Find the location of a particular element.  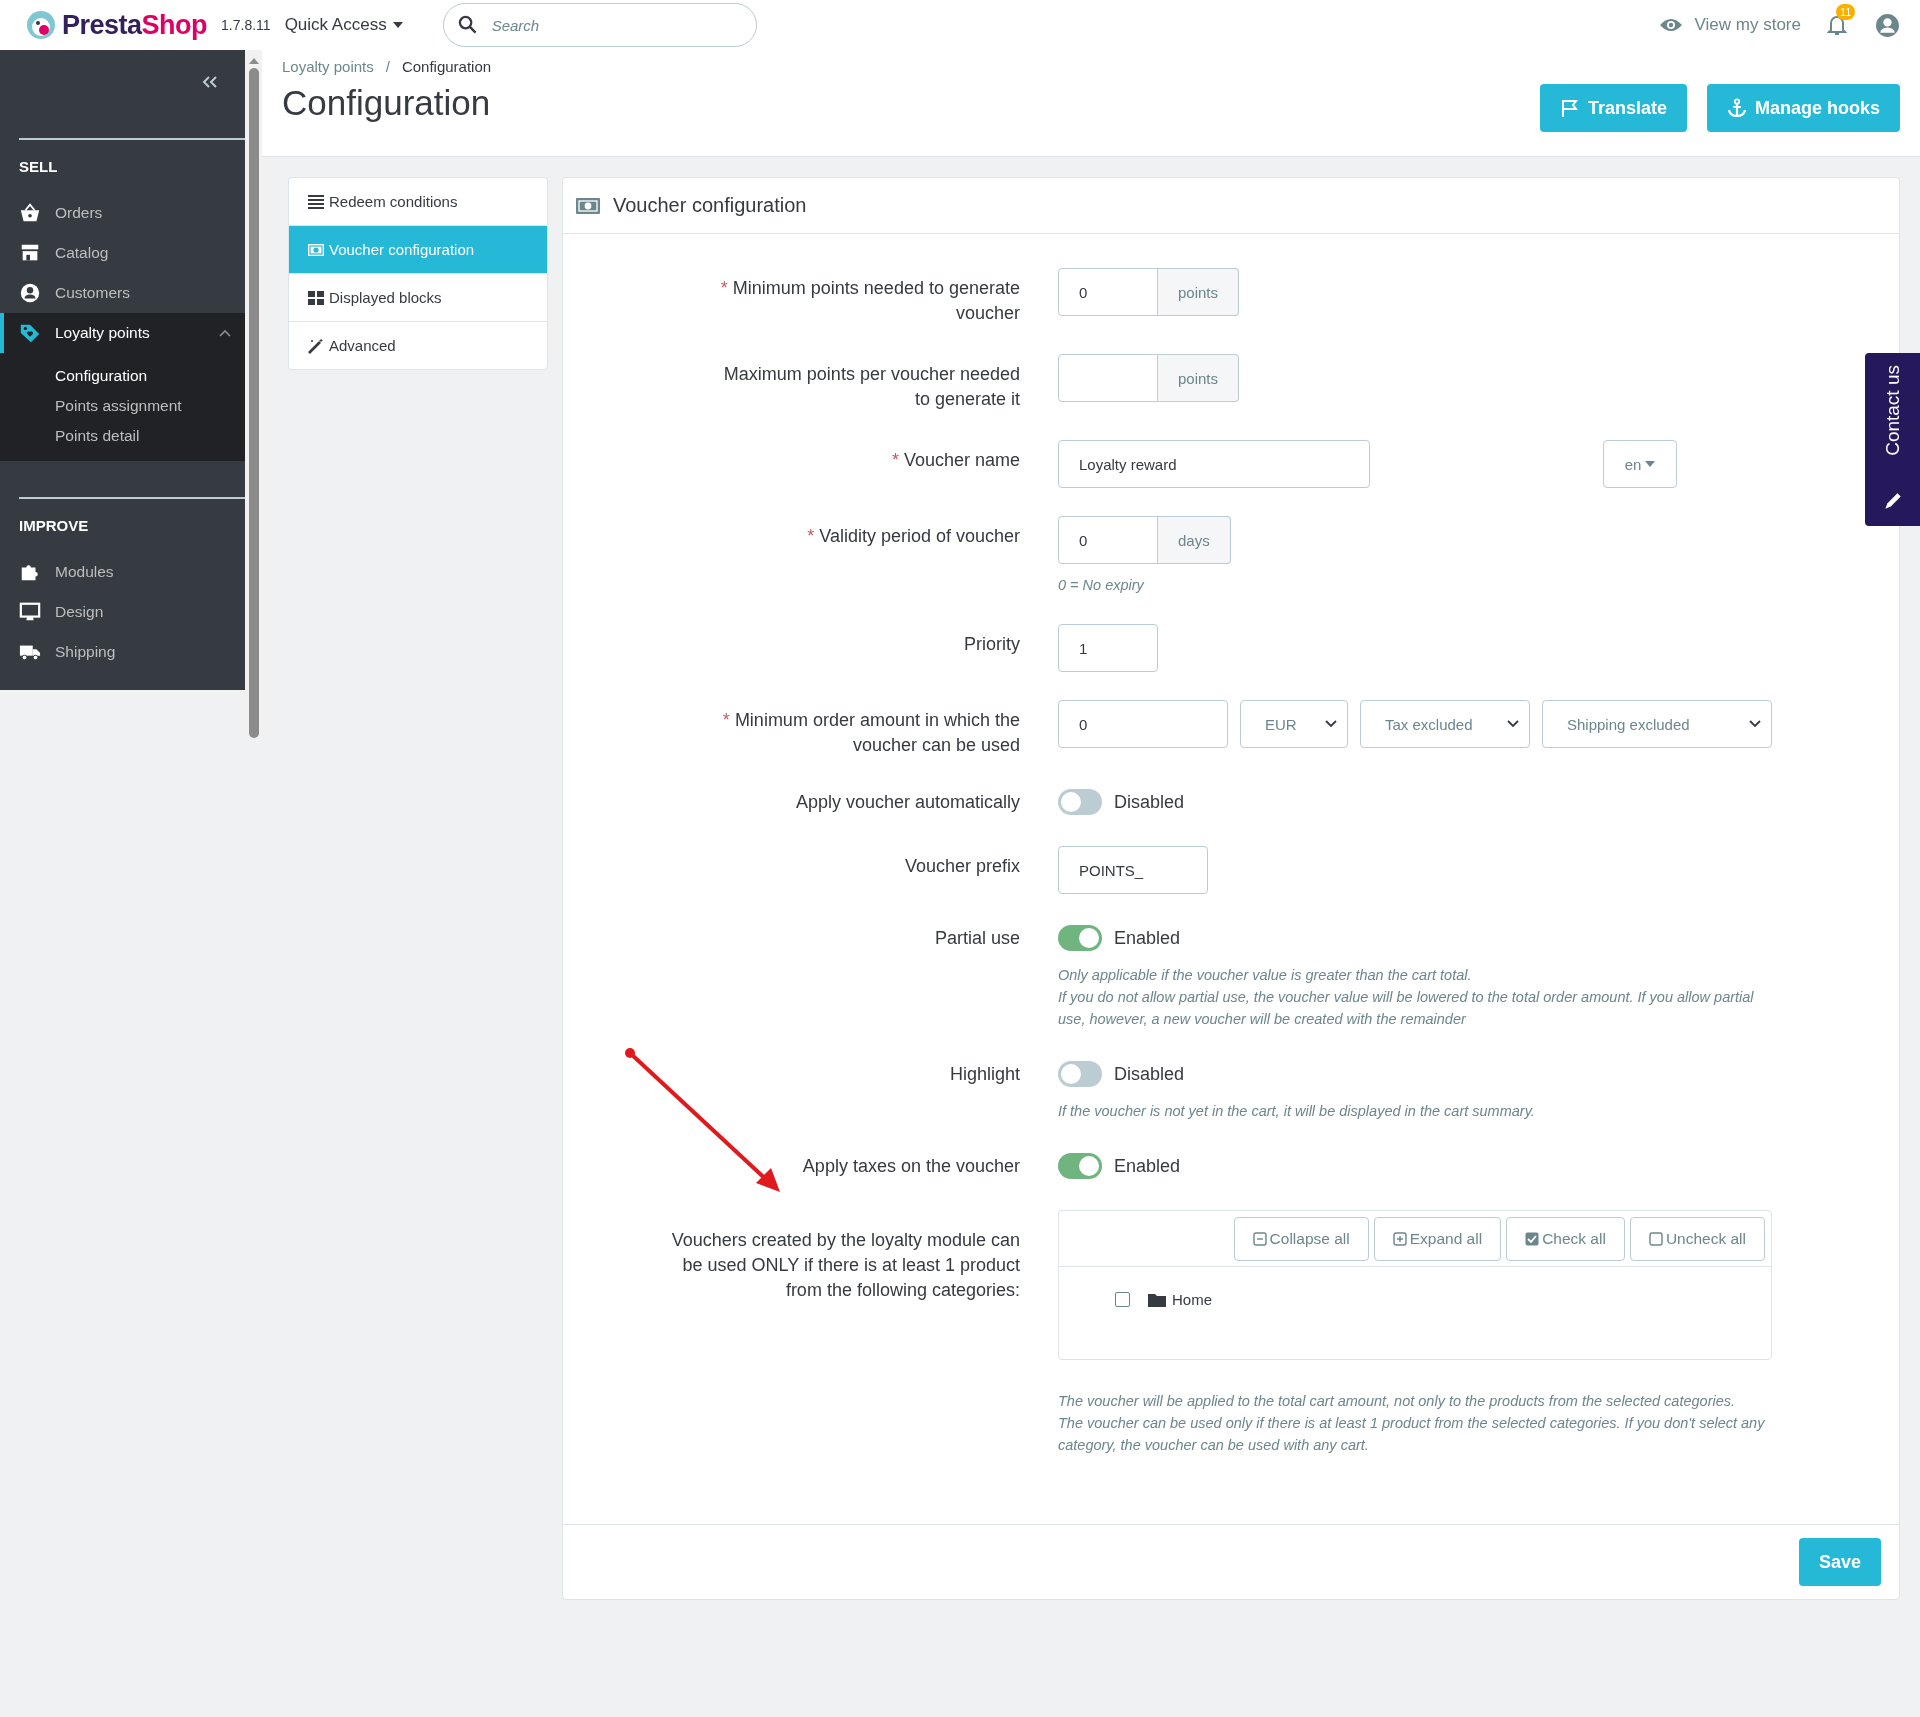

unit-addon: days is located at coordinates (1194, 540).